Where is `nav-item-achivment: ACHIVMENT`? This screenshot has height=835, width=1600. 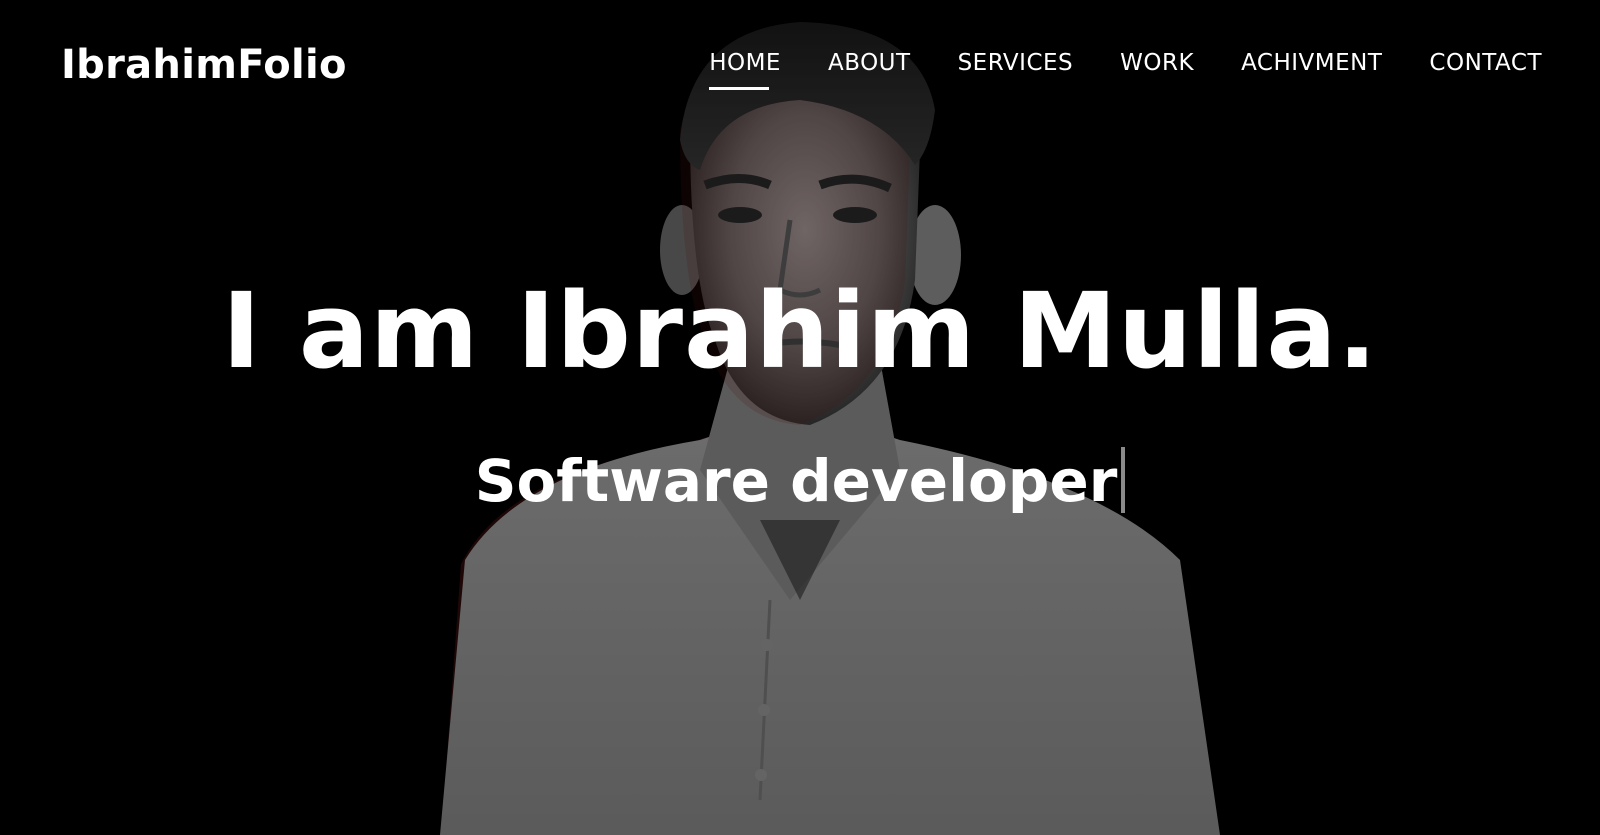 nav-item-achivment: ACHIVMENT is located at coordinates (1311, 68).